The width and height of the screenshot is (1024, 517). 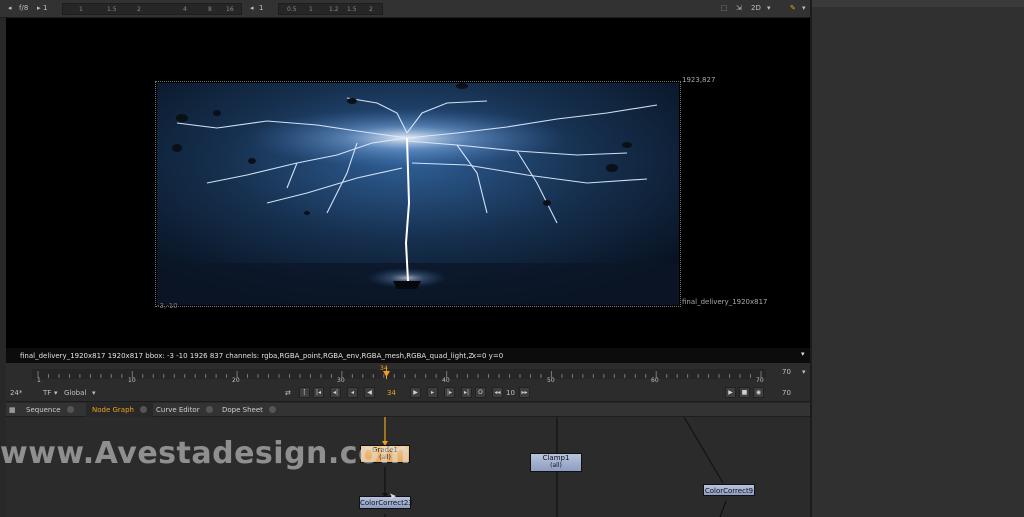 What do you see at coordinates (39, 380) in the screenshot?
I see `timeline-tick: 1` at bounding box center [39, 380].